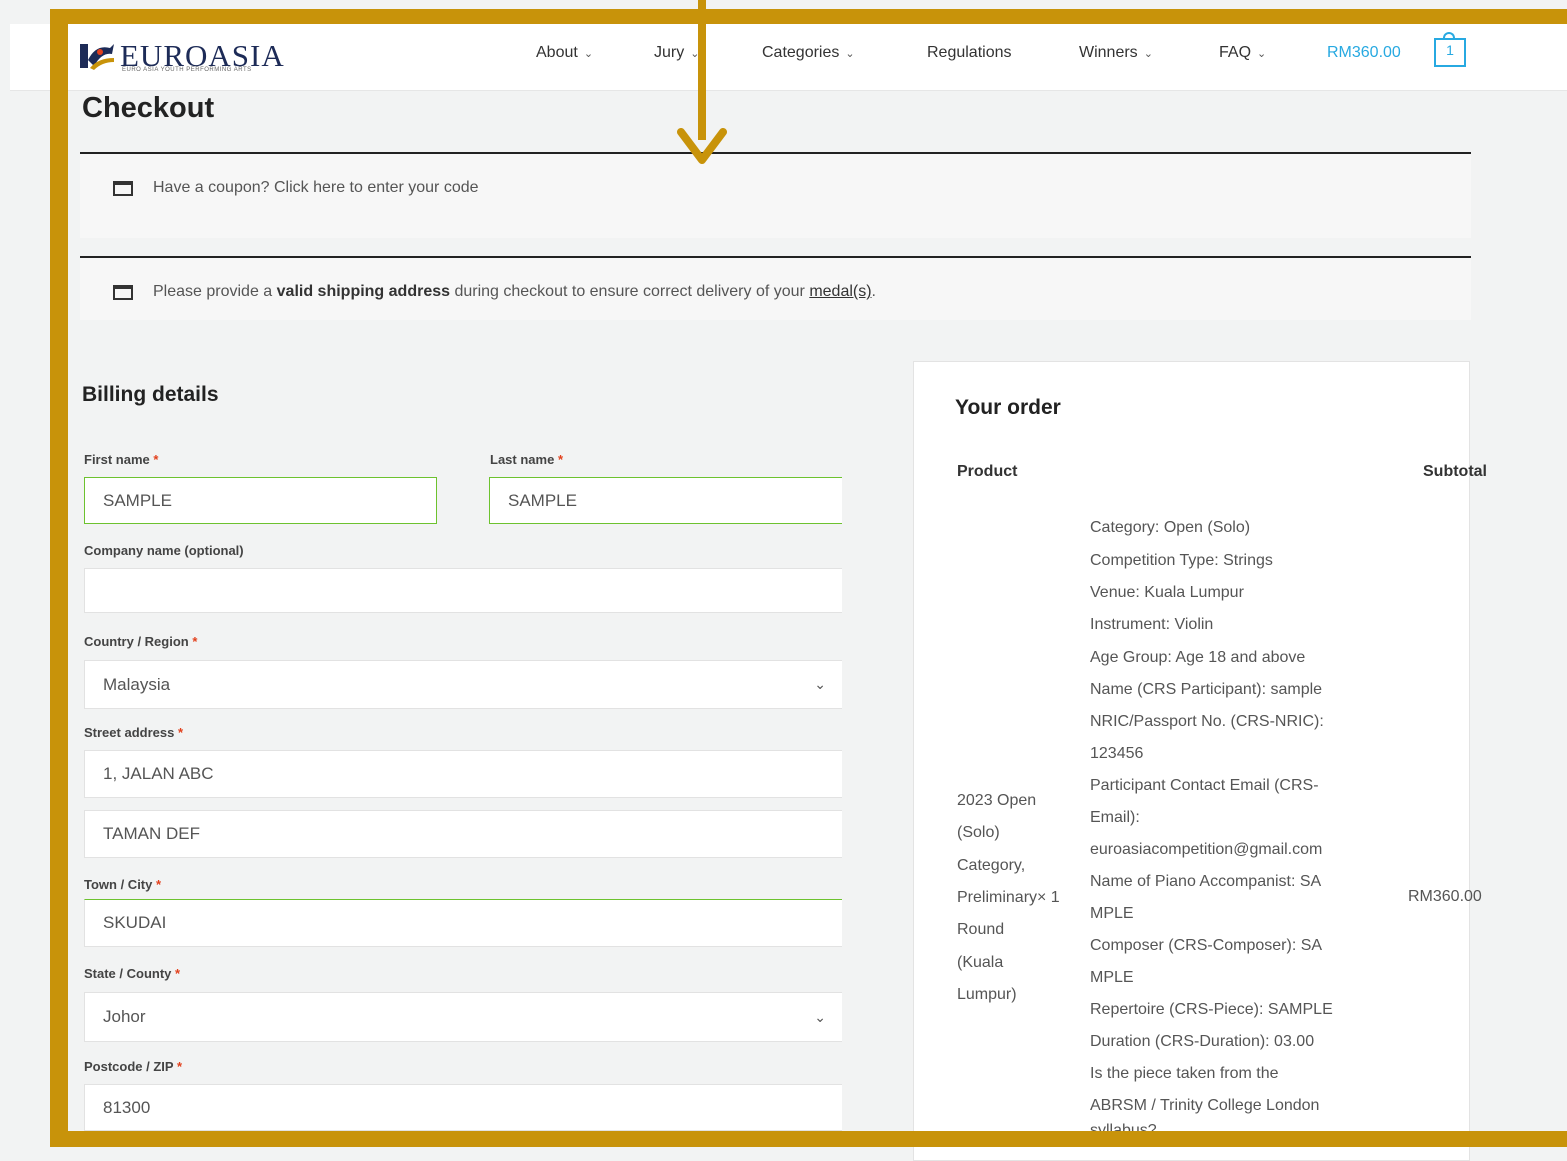 Image resolution: width=1567 pixels, height=1161 pixels. Describe the element at coordinates (1445, 896) in the screenshot. I see `line-item-subtotal: RM360.00` at that location.